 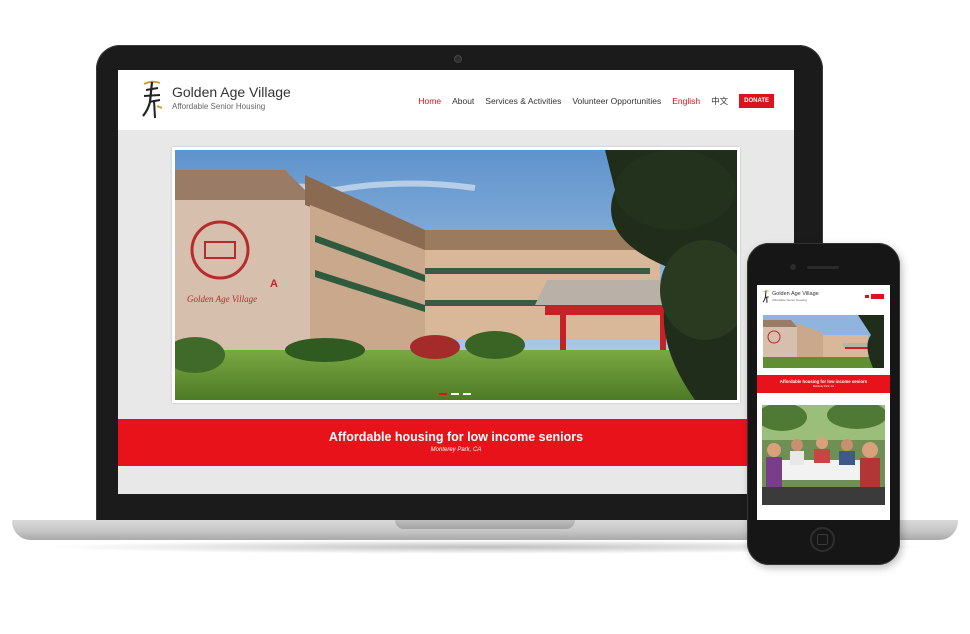 I want to click on mobile-donate-button, so click(x=877, y=296).